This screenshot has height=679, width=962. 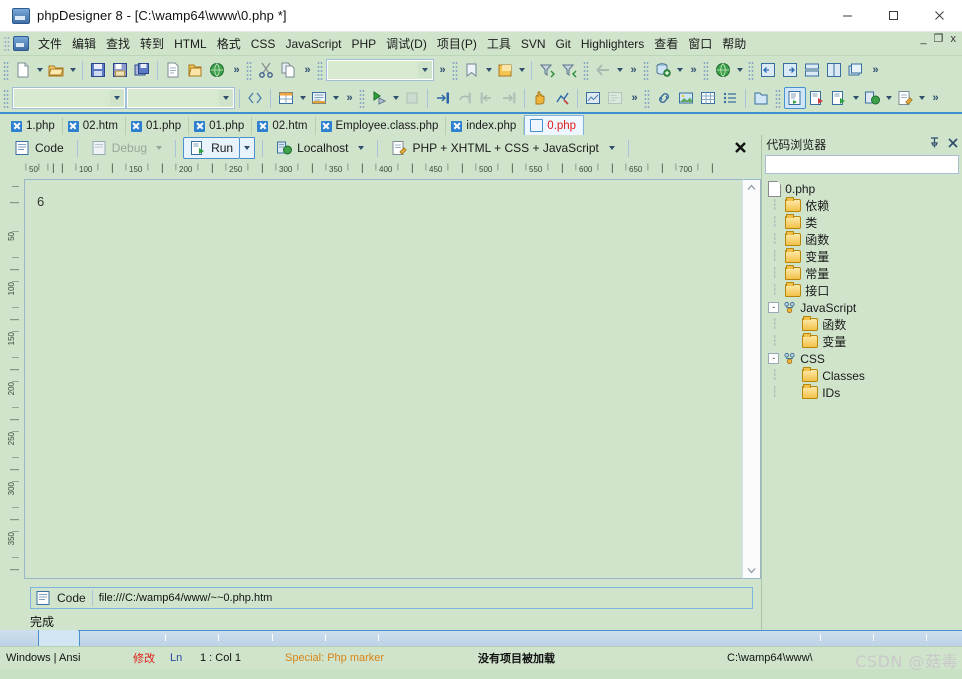 I want to click on doctype-icon, so click(x=905, y=98).